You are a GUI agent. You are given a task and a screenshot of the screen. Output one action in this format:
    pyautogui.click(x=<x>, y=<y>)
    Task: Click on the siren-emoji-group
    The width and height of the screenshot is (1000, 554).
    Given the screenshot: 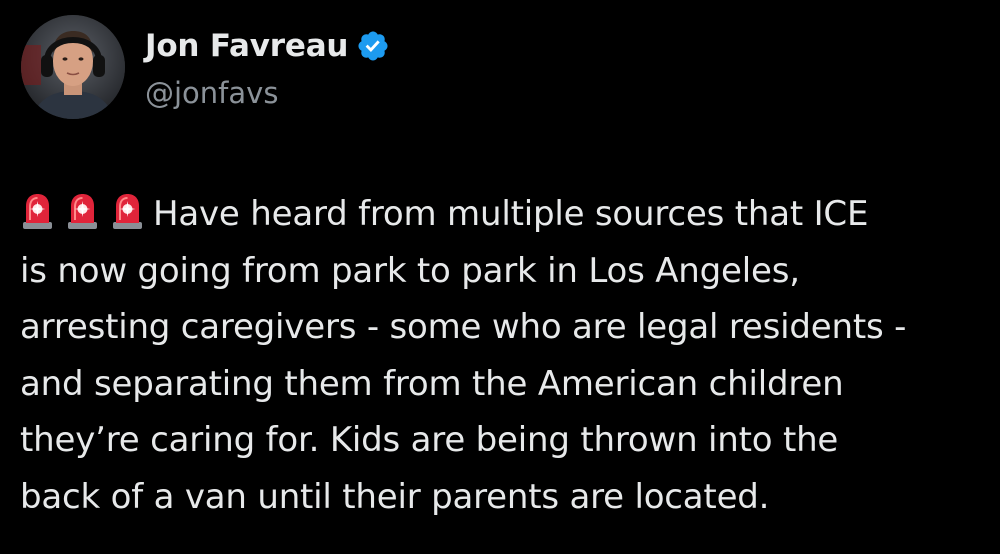 What is the action you would take?
    pyautogui.click(x=82, y=211)
    